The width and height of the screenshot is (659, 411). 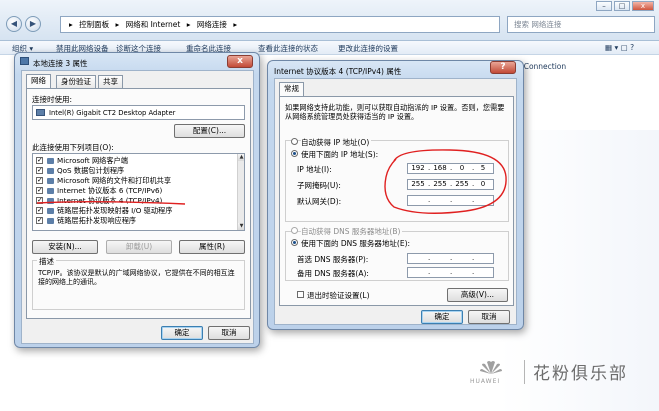 I want to click on annotation-circle, so click(x=445, y=181).